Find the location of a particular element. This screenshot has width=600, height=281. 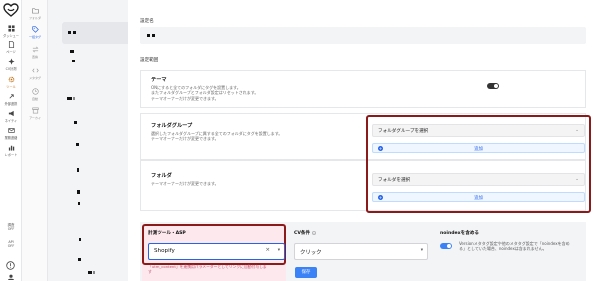

rail-item-pages: ページ is located at coordinates (11, 47).